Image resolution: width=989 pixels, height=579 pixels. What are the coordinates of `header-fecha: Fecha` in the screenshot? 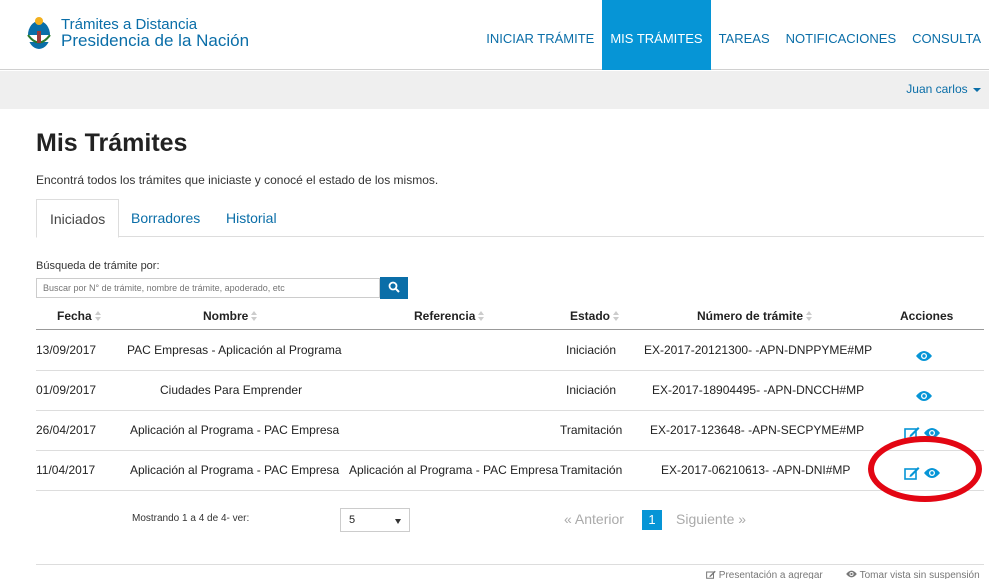 It's located at (79, 316).